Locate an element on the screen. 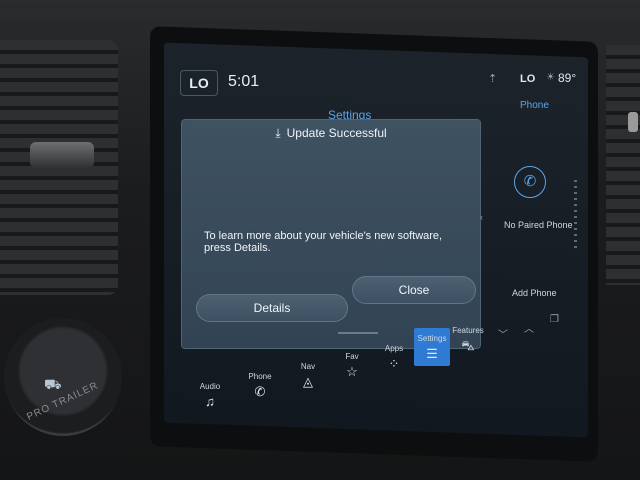 This screenshot has width=640, height=480. pro-trailer-knob is located at coordinates (63, 377).